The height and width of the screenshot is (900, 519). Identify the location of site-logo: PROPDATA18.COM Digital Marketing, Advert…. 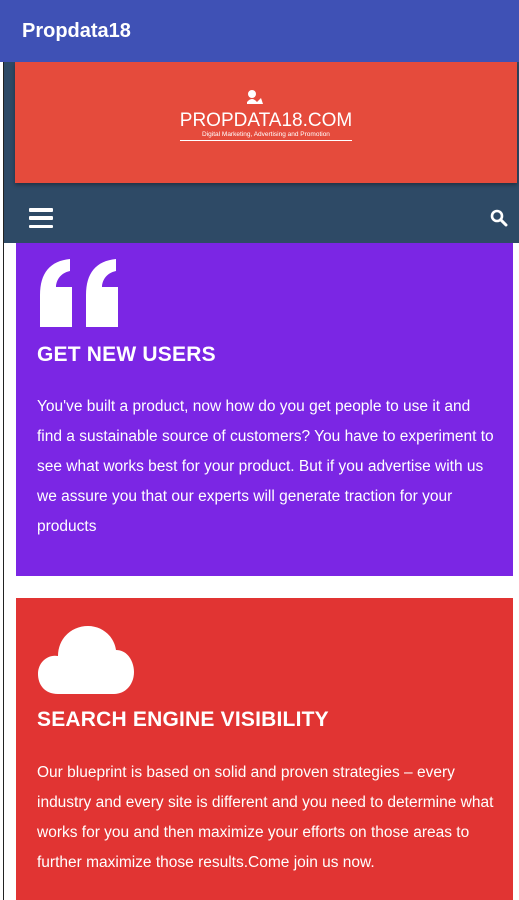
(266, 115).